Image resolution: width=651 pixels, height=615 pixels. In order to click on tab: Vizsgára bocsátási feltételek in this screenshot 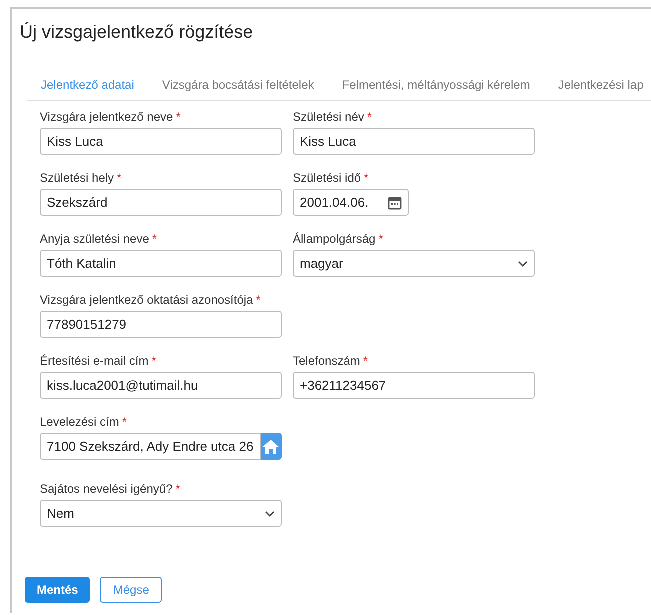, I will do `click(238, 85)`.